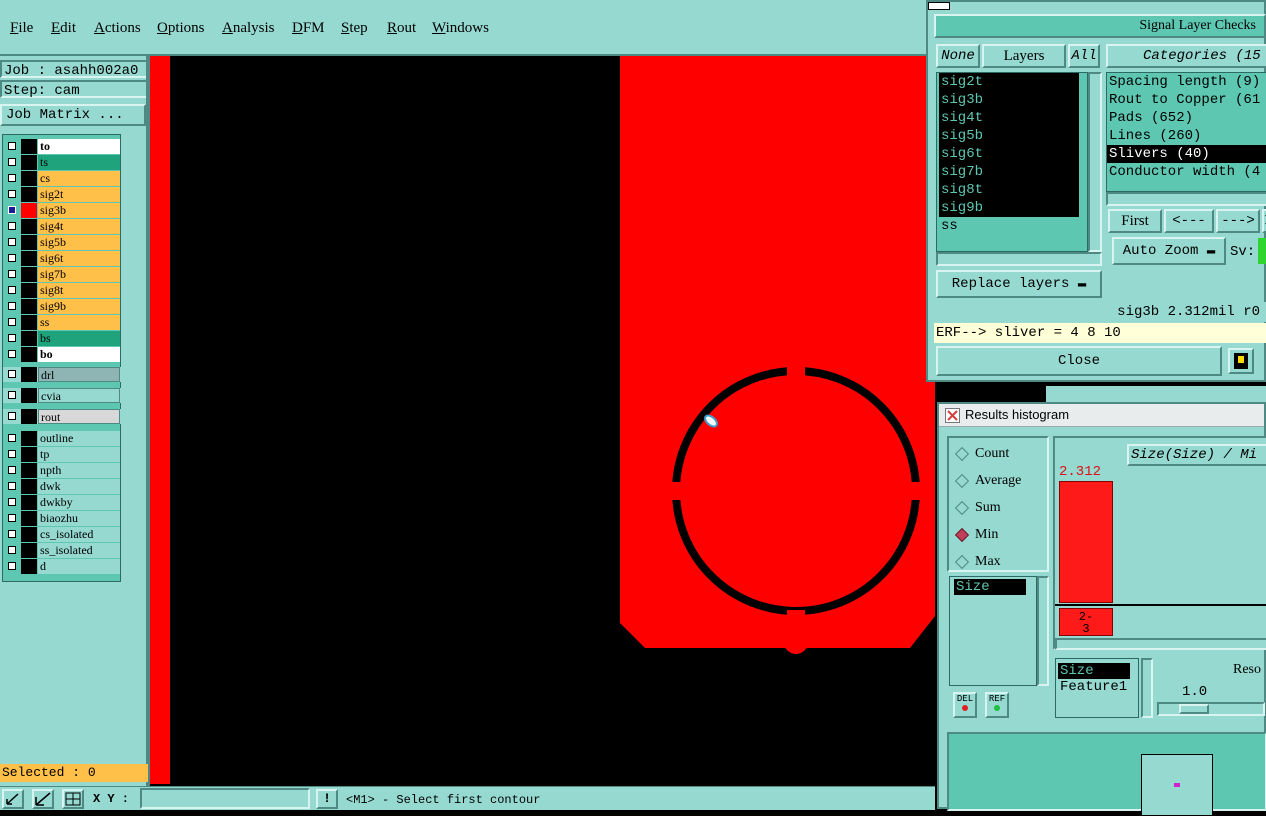 The height and width of the screenshot is (816, 1266). Describe the element at coordinates (79, 454) in the screenshot. I see `layer-name: tp` at that location.